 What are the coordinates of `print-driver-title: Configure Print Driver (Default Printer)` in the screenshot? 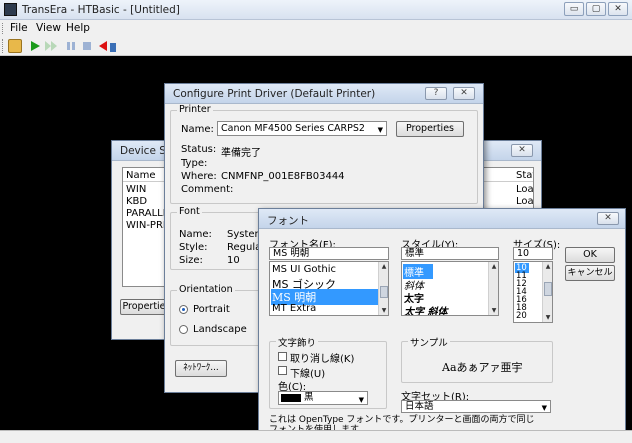 It's located at (274, 94).